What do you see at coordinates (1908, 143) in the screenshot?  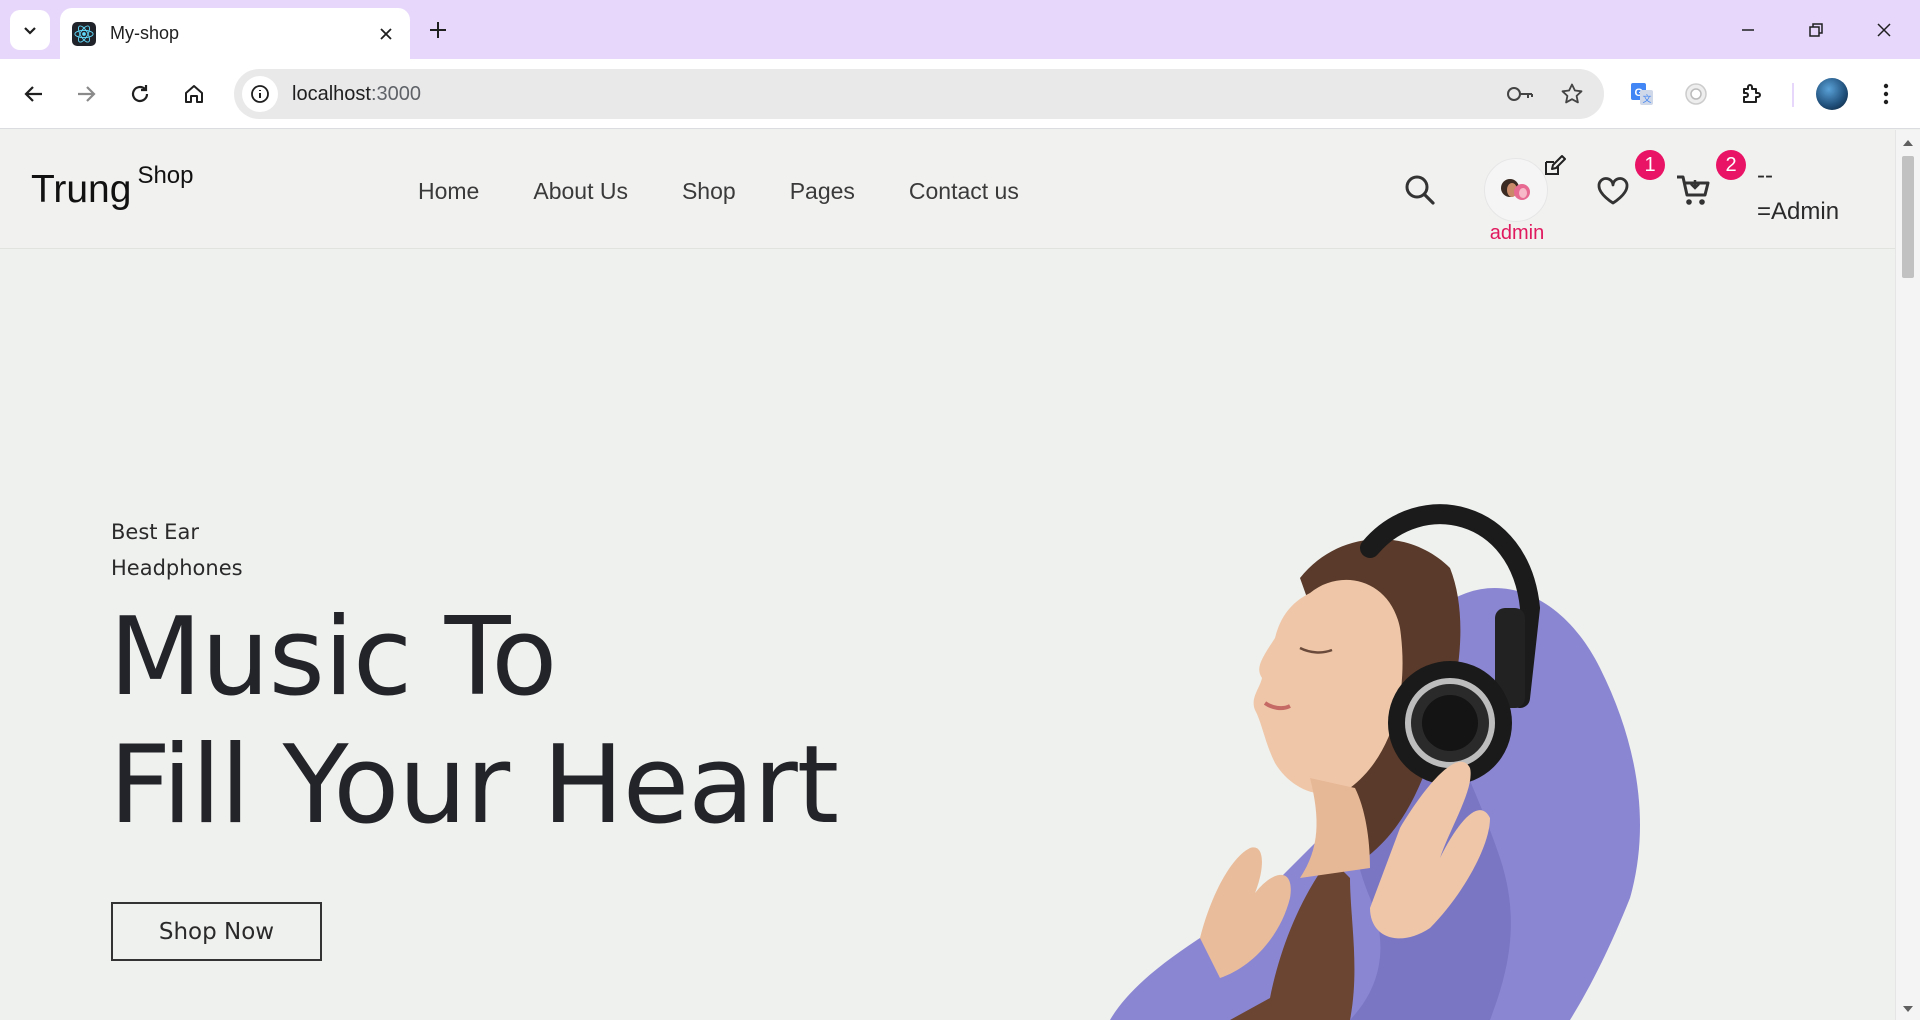 I see `scroll-up-arrow` at bounding box center [1908, 143].